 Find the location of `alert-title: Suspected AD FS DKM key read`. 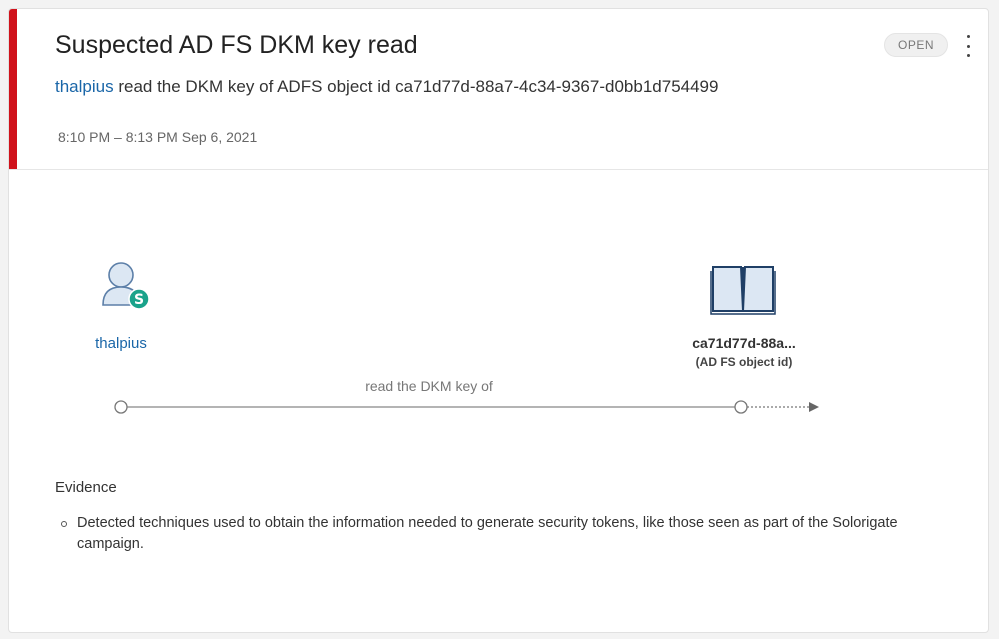

alert-title: Suspected AD FS DKM key read is located at coordinates (236, 45).